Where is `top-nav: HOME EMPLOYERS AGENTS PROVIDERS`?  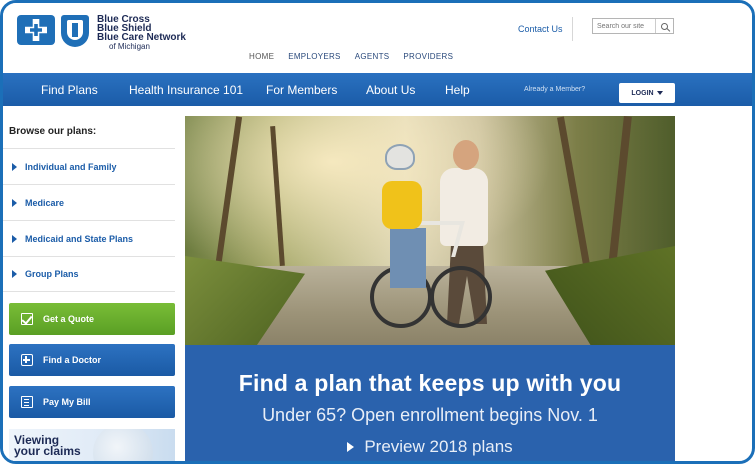
top-nav: HOME EMPLOYERS AGENTS PROVIDERS is located at coordinates (351, 56).